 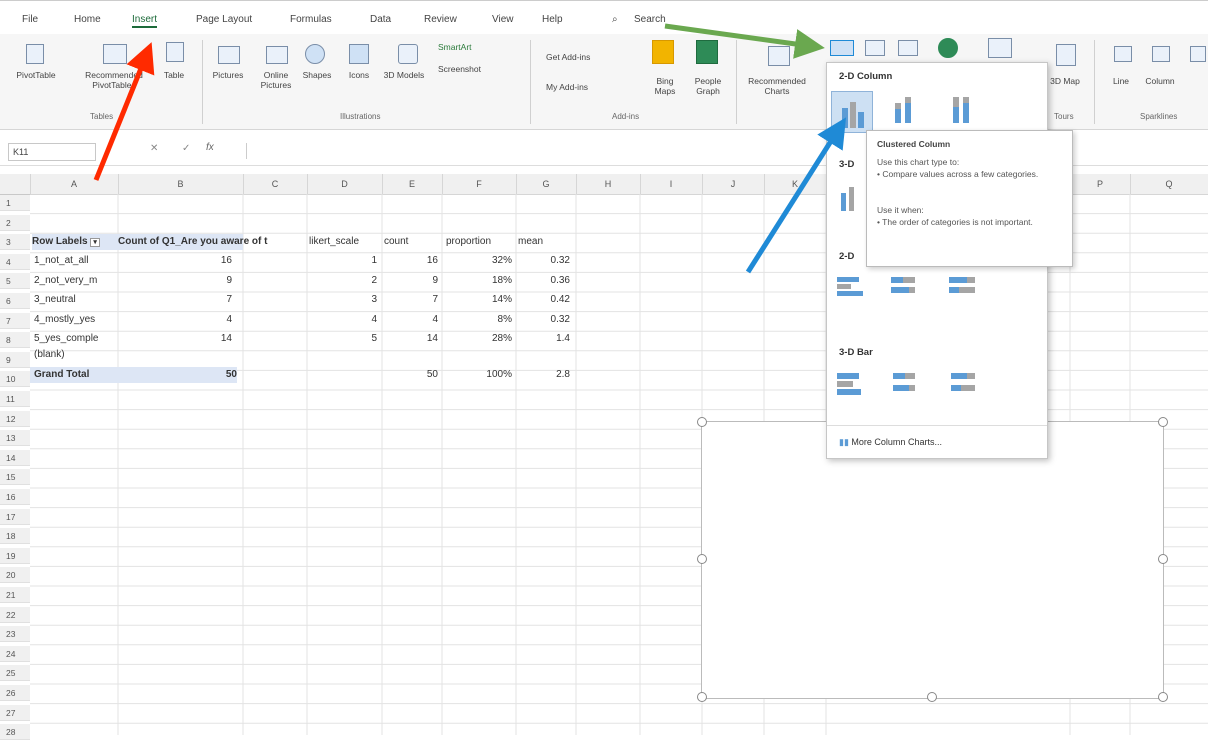 What do you see at coordinates (796, 195) in the screenshot?
I see `blue-arrow` at bounding box center [796, 195].